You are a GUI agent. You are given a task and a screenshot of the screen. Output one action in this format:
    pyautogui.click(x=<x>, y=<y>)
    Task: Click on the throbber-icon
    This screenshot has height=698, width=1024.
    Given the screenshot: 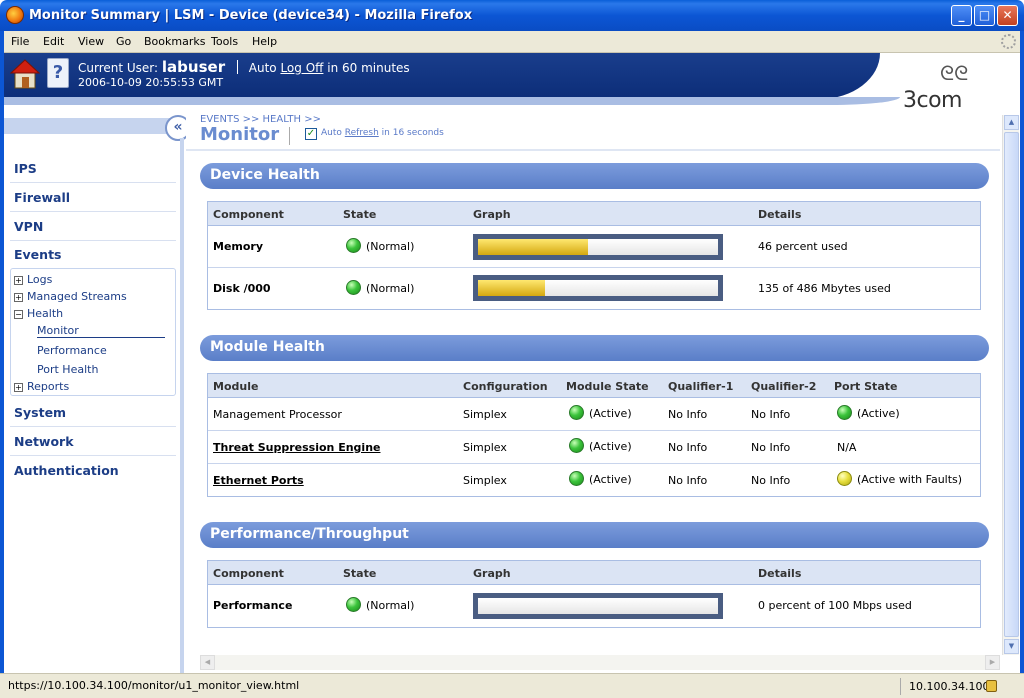 What is the action you would take?
    pyautogui.click(x=1008, y=41)
    